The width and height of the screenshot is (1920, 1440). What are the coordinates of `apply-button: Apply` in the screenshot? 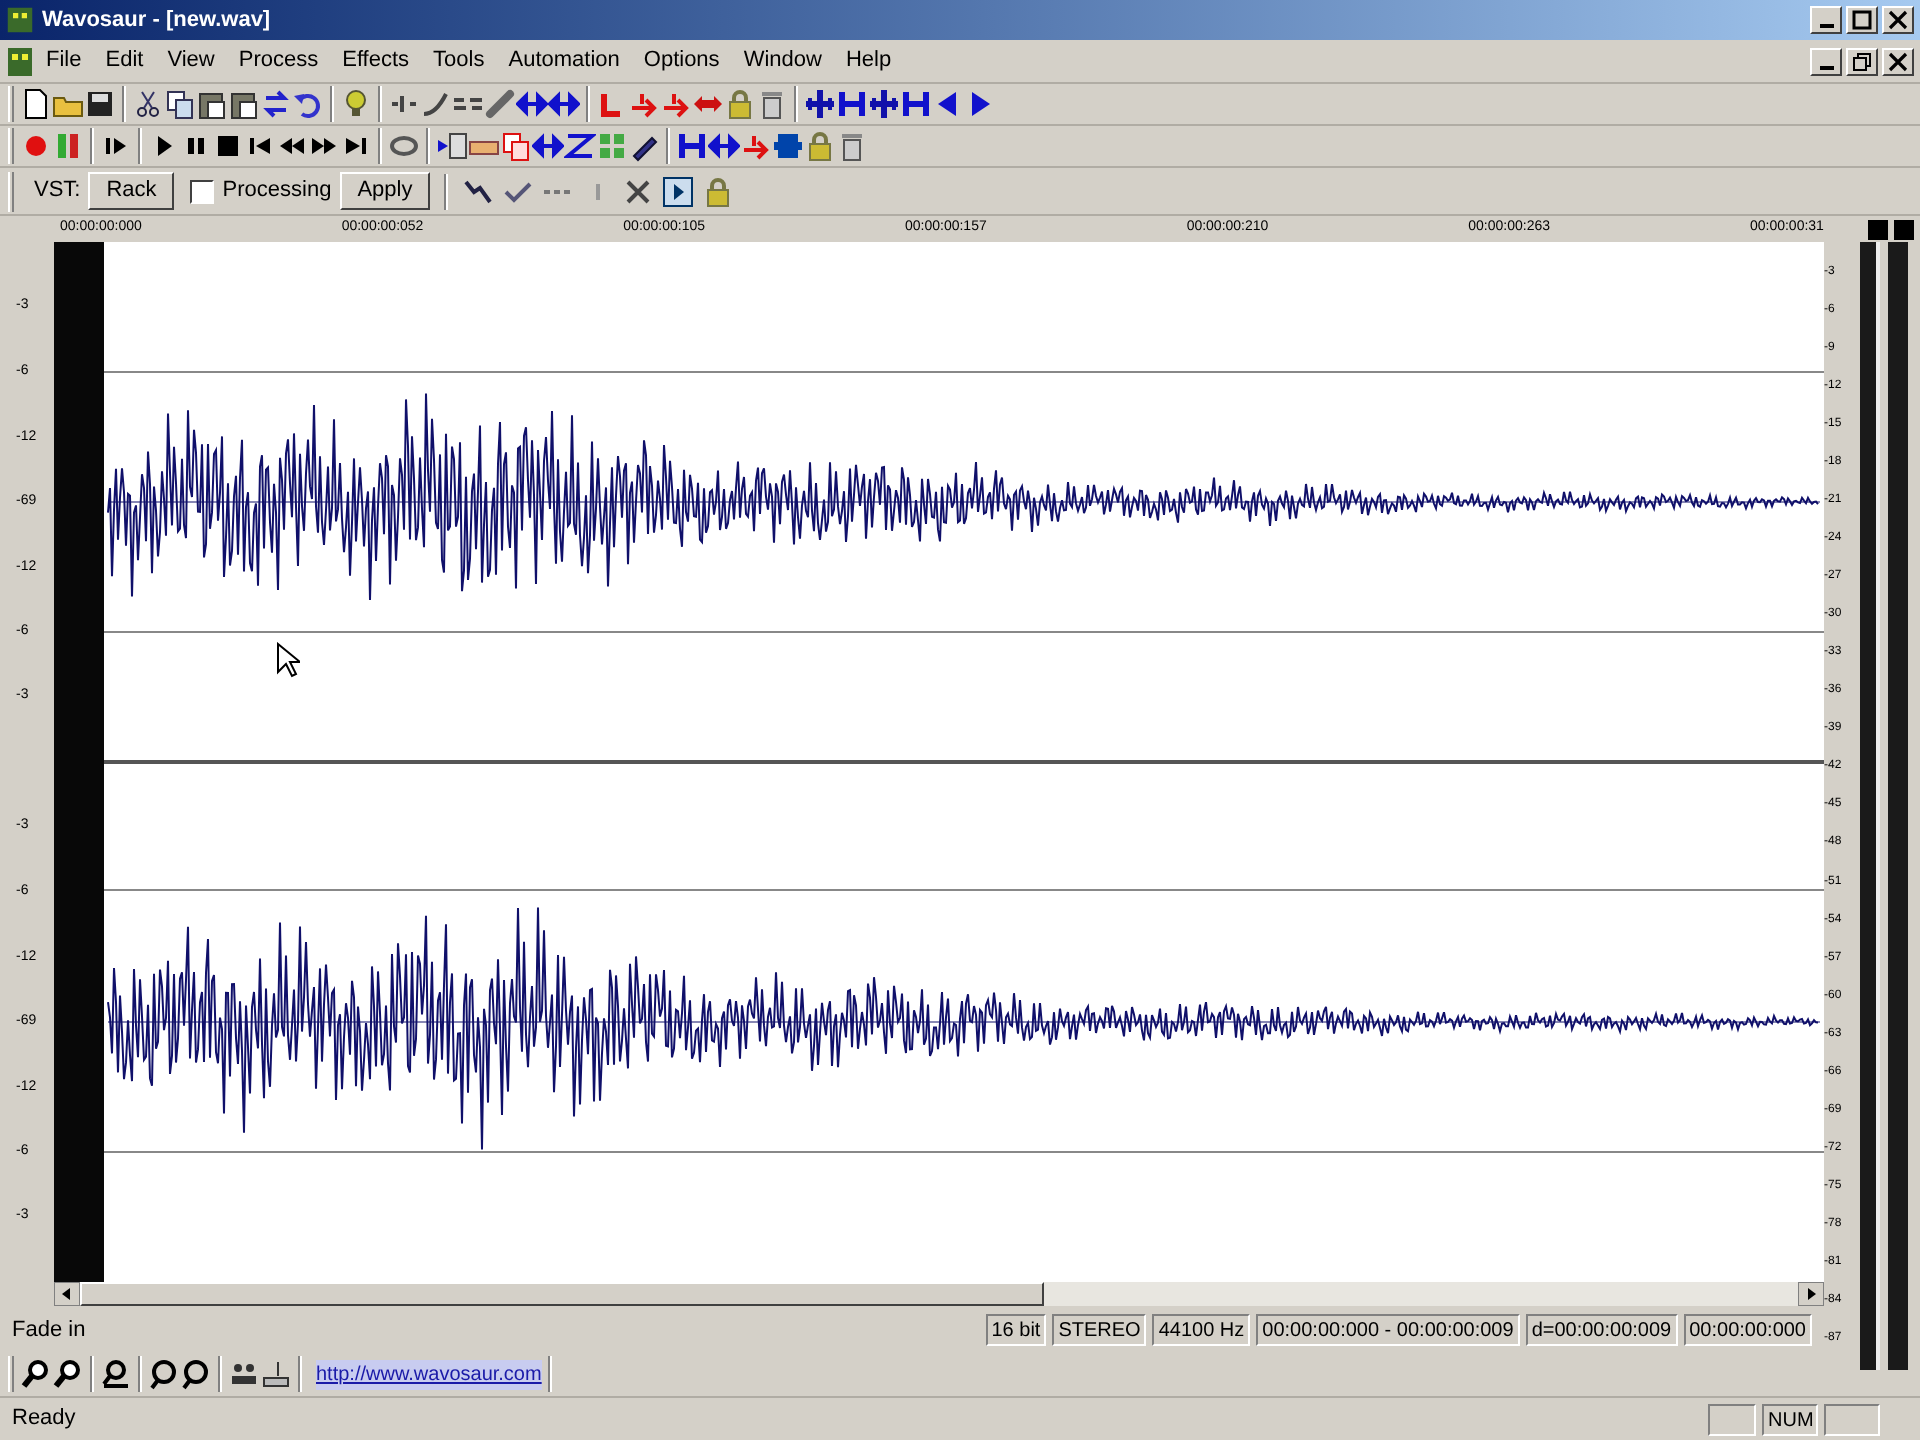 It's located at (385, 191).